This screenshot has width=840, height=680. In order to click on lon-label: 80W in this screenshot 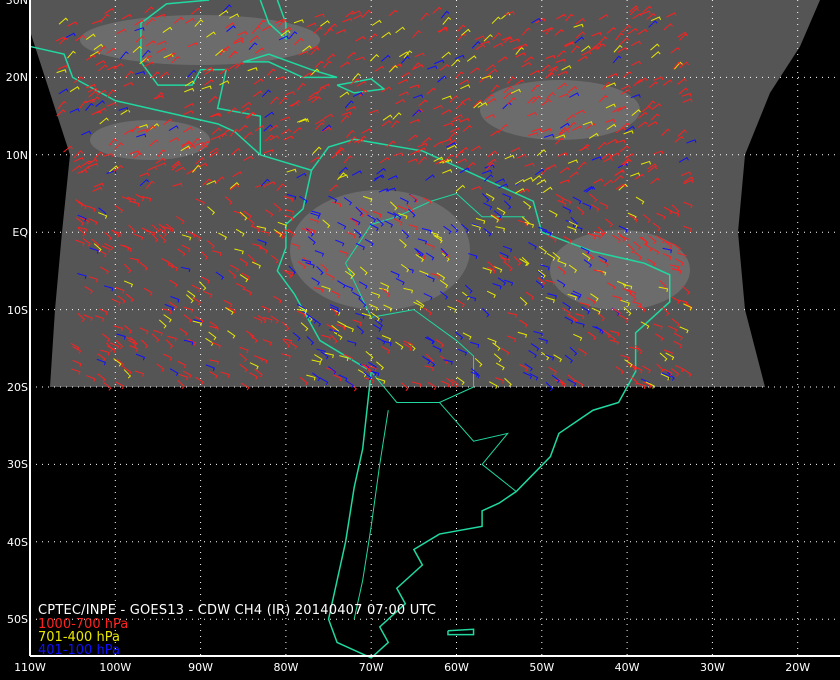, I will do `click(286, 667)`.